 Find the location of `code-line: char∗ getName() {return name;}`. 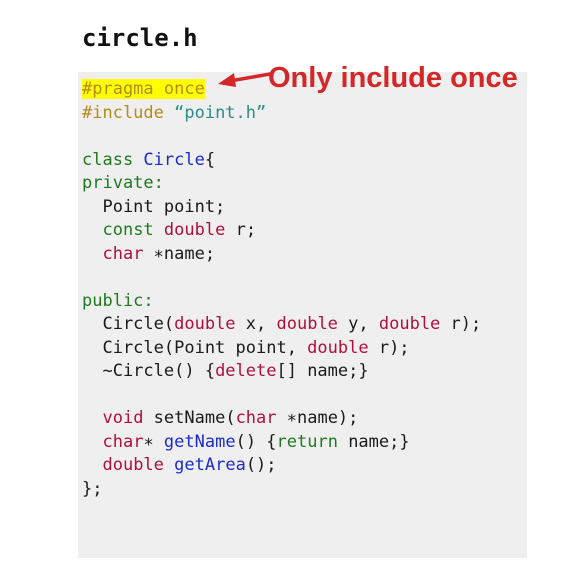

code-line: char∗ getName() {return name;} is located at coordinates (281, 443).